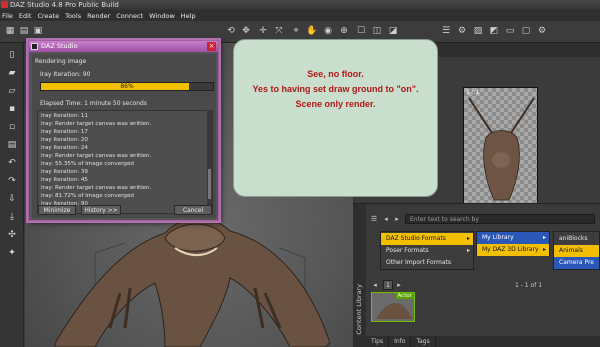  Describe the element at coordinates (48, 16) in the screenshot. I see `menu-create: Create` at that location.